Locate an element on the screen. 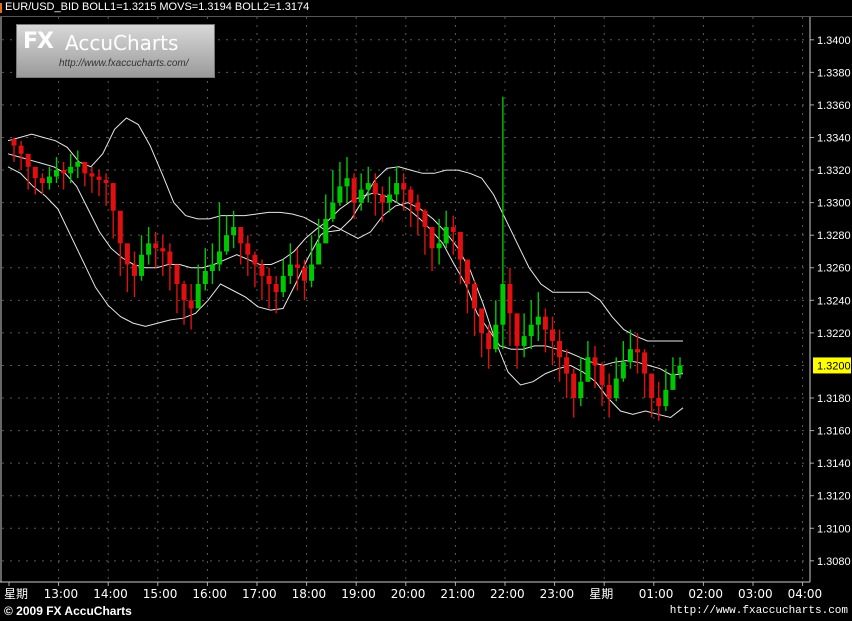 The width and height of the screenshot is (852, 621). website-link: http://www.fxaccucharts.com is located at coordinates (759, 611).